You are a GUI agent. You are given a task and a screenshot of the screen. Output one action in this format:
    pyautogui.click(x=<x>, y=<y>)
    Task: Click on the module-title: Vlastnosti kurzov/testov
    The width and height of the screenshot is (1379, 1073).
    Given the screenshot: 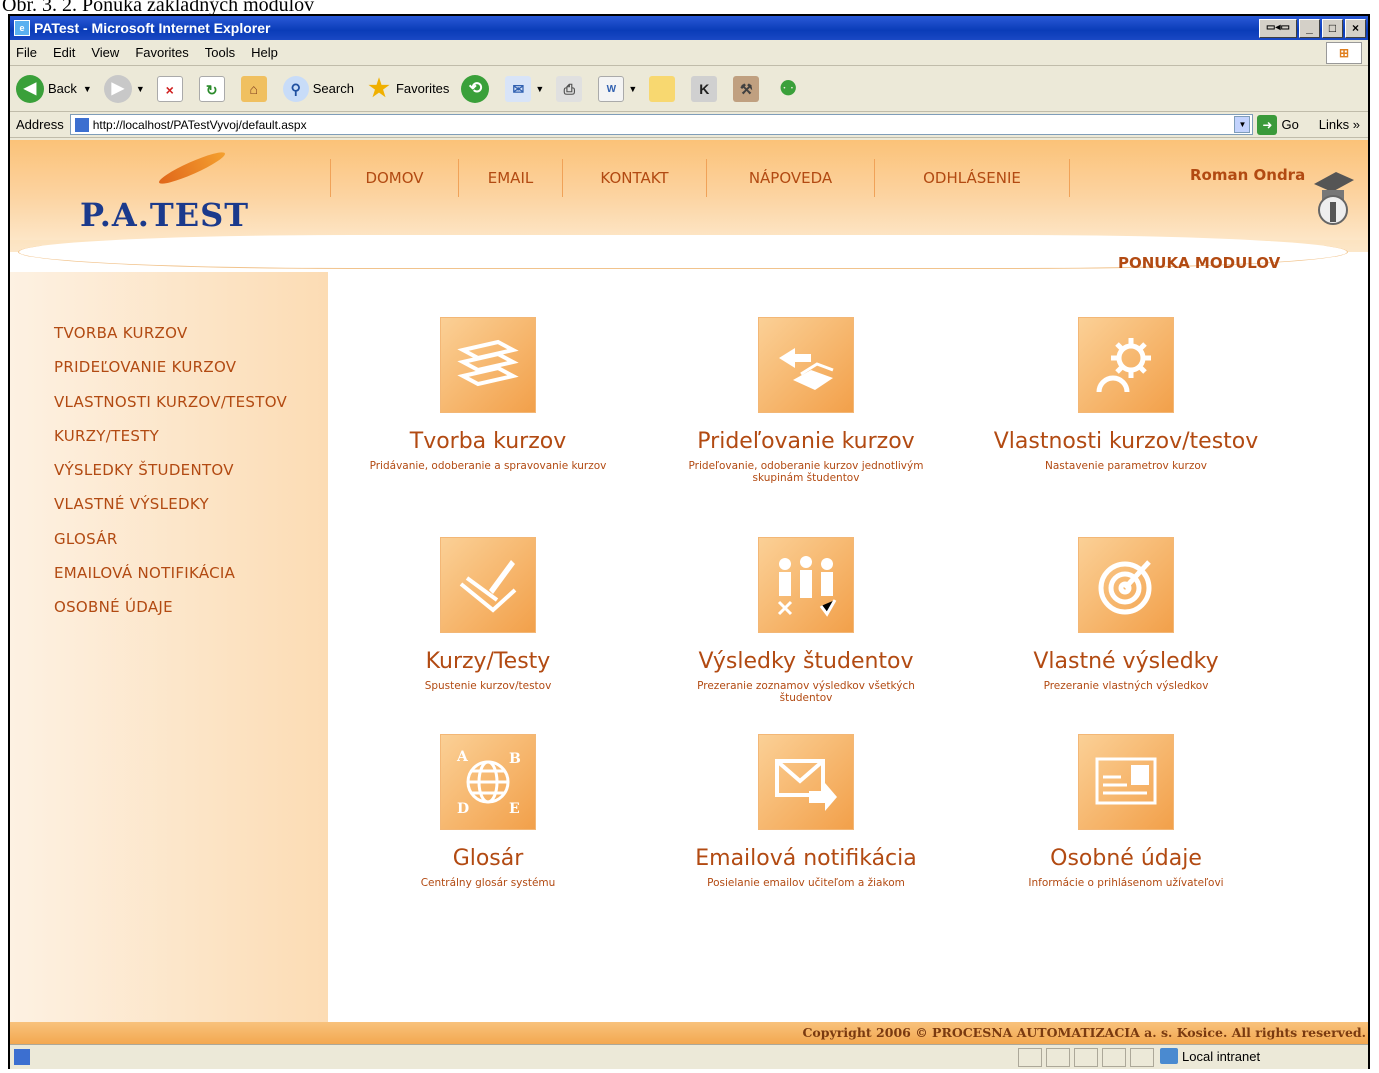 What is the action you would take?
    pyautogui.click(x=1126, y=441)
    